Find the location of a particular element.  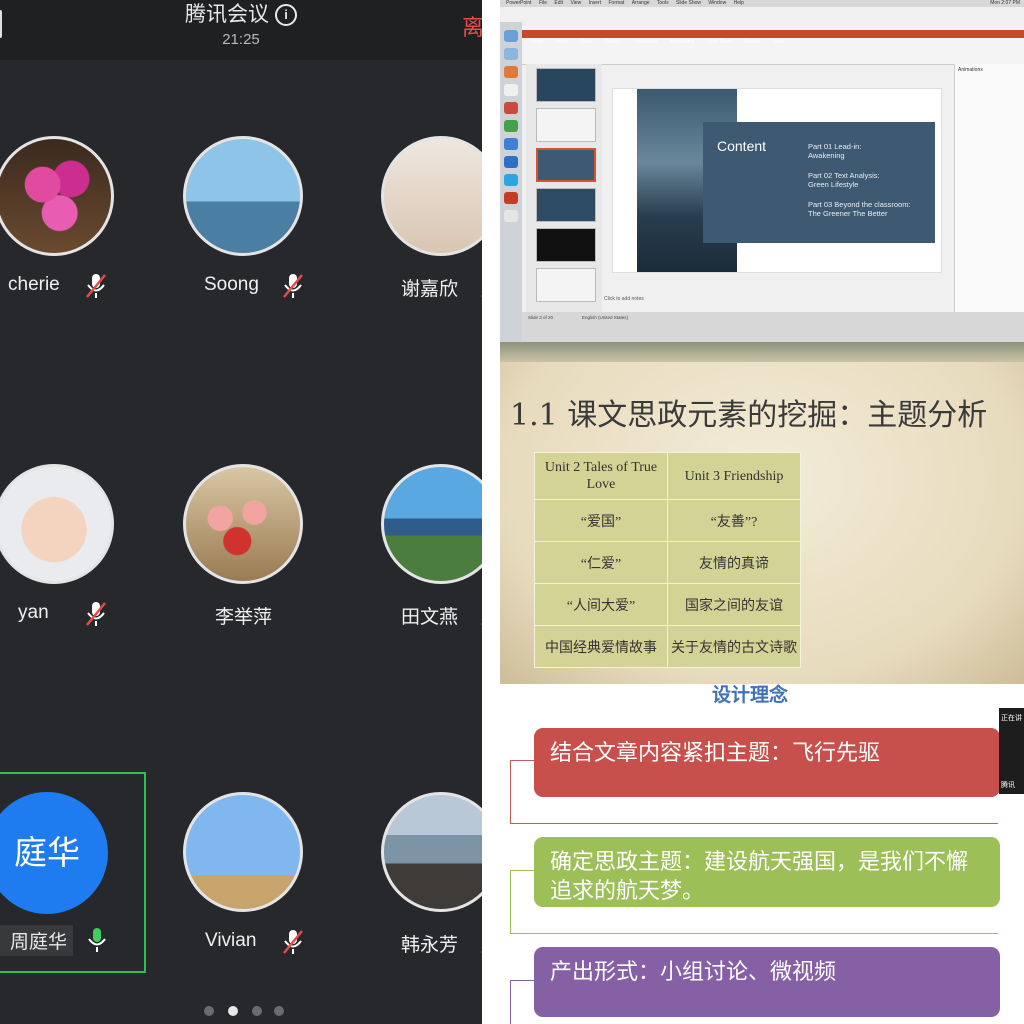

part-item: Part 01 Lead-in: Awakening is located at coordinates (835, 151).